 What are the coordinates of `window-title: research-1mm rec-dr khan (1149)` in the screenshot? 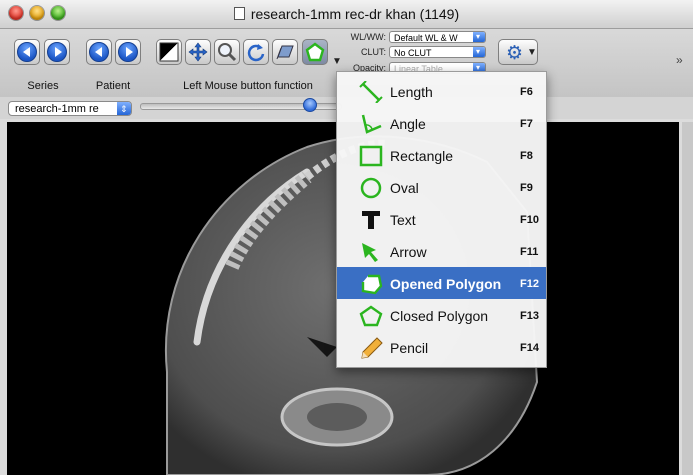 It's located at (346, 14).